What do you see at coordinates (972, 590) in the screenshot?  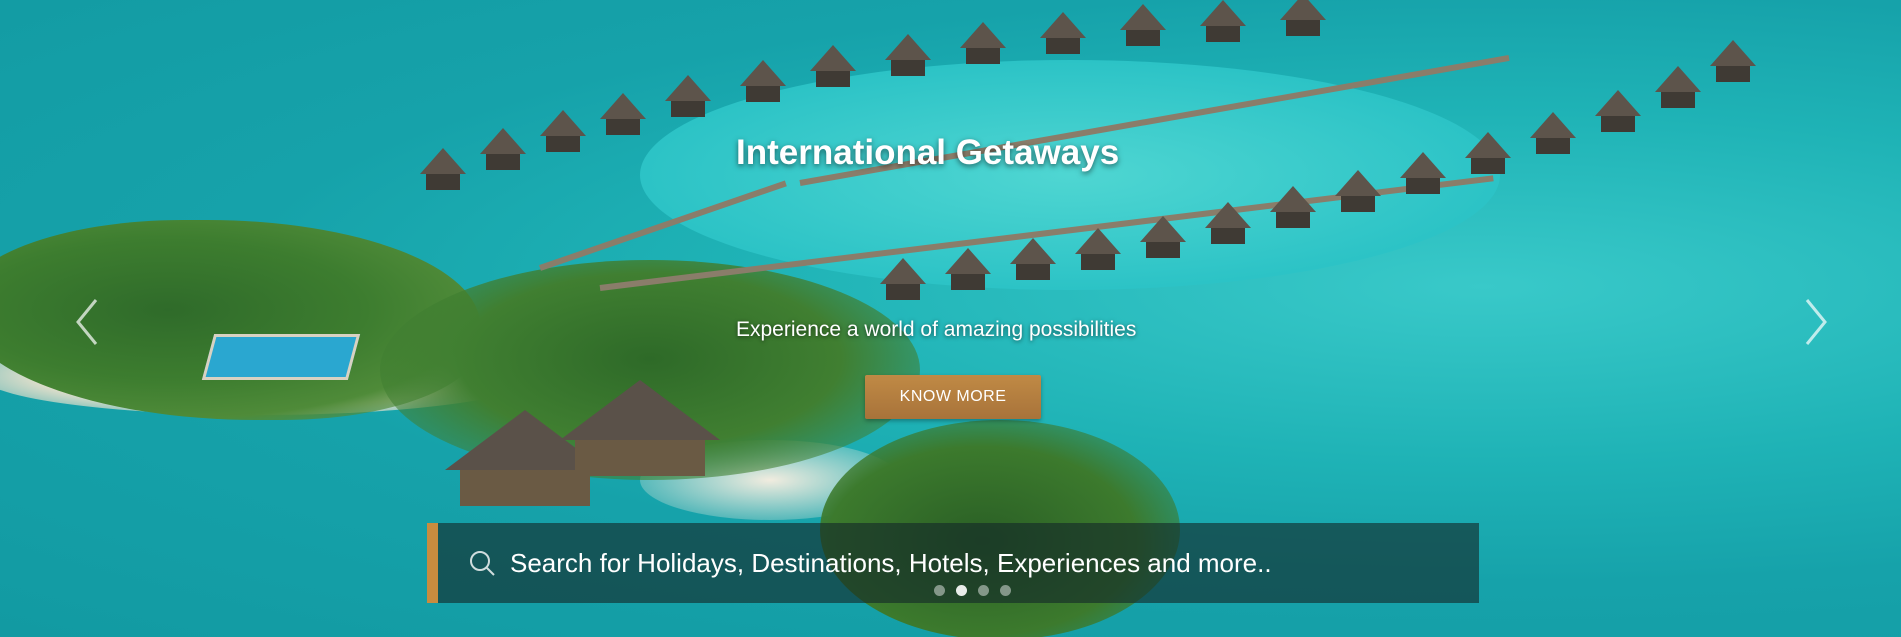 I see `carousel-indicators` at bounding box center [972, 590].